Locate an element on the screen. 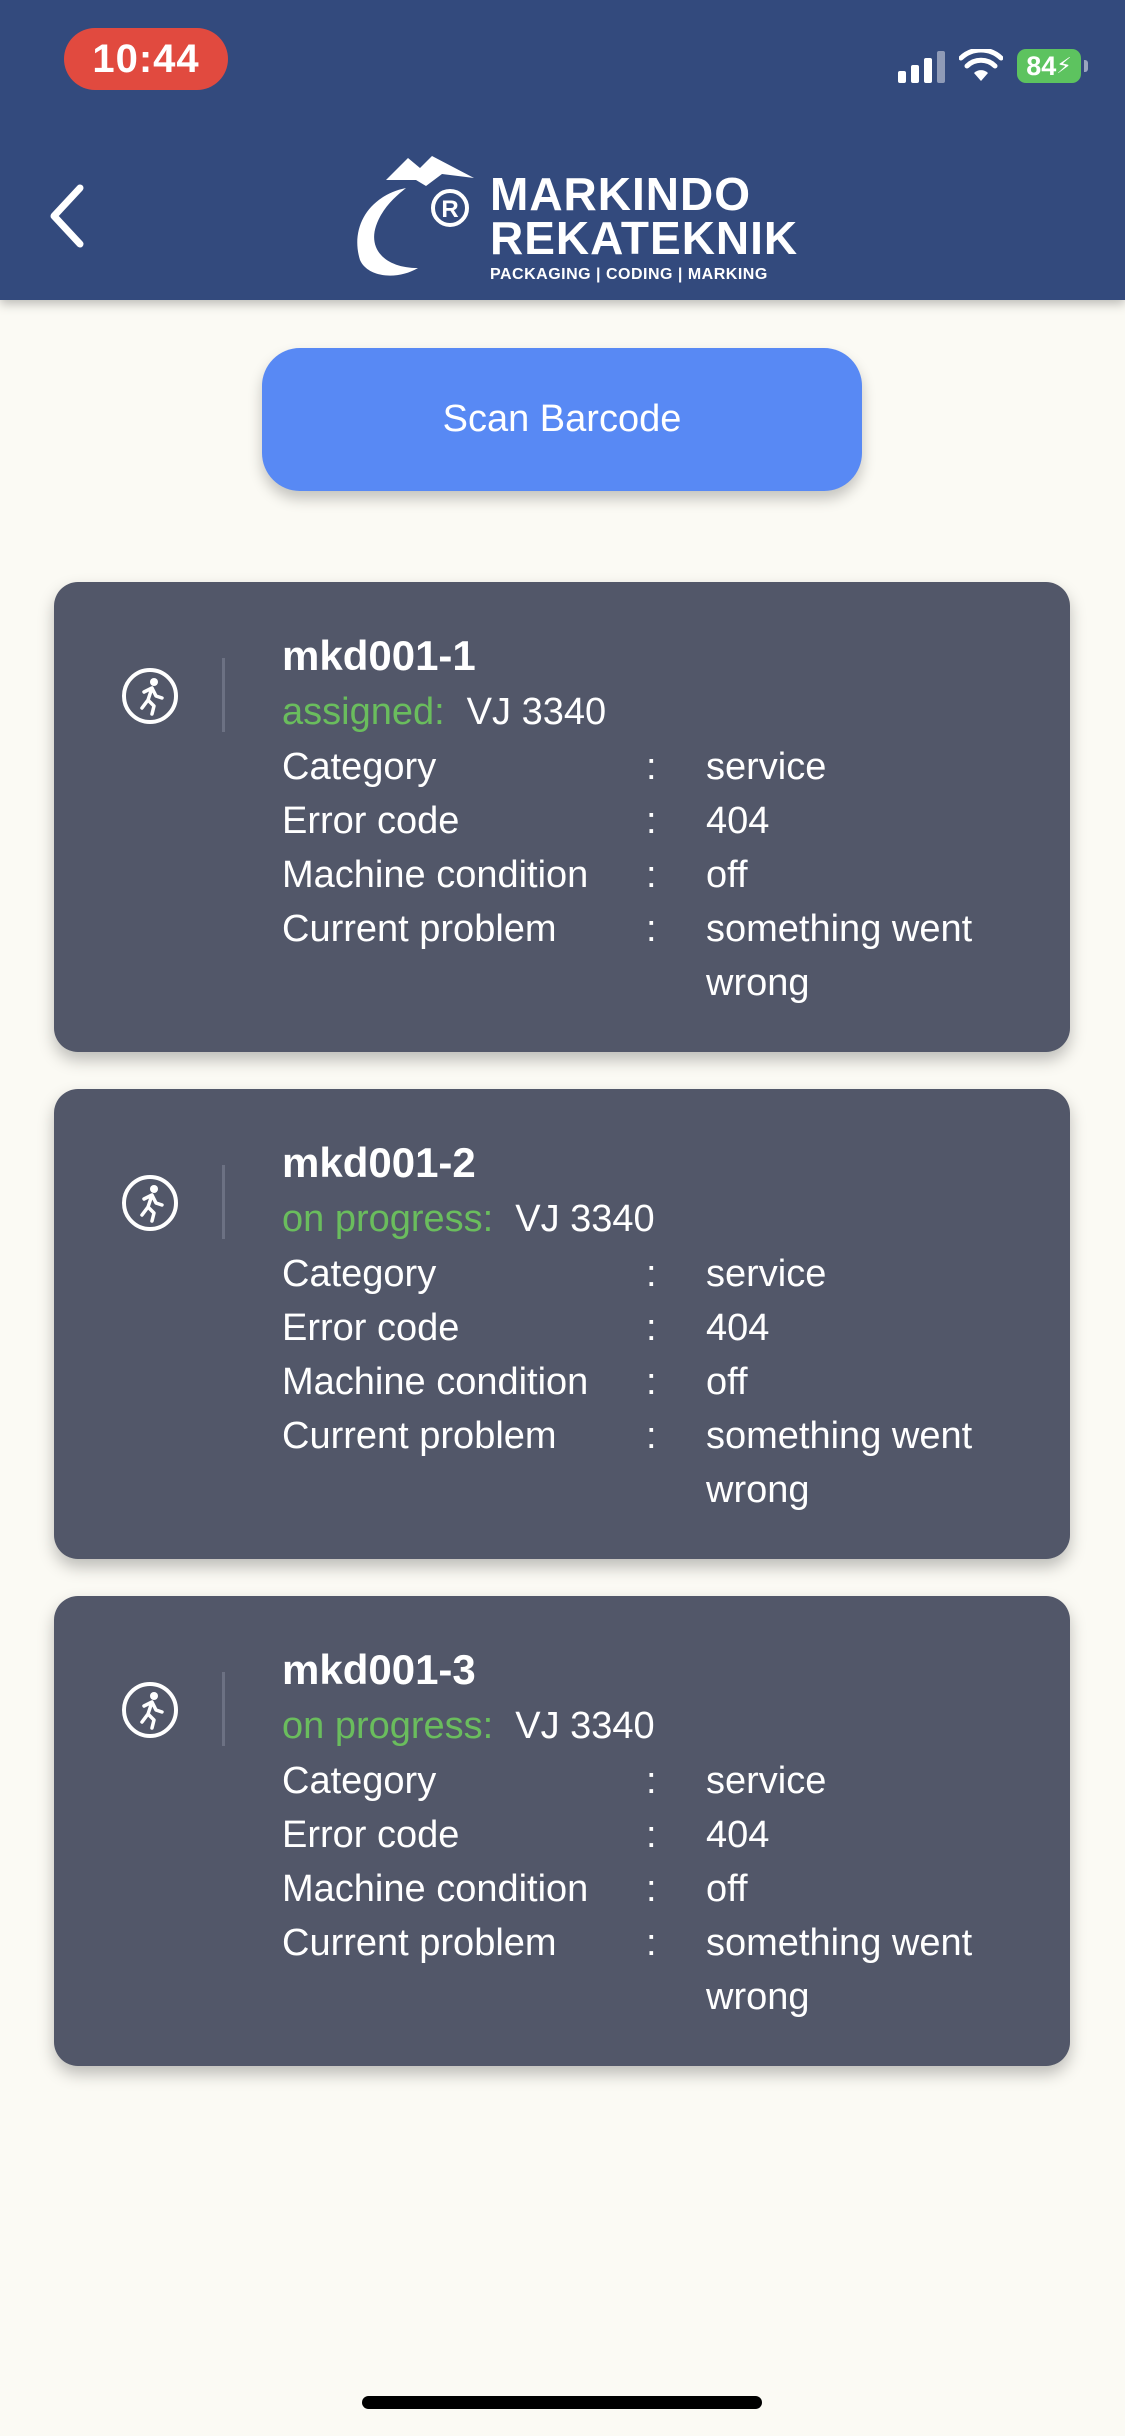 This screenshot has width=1125, height=2436. ticket-status: assigned: is located at coordinates (363, 712).